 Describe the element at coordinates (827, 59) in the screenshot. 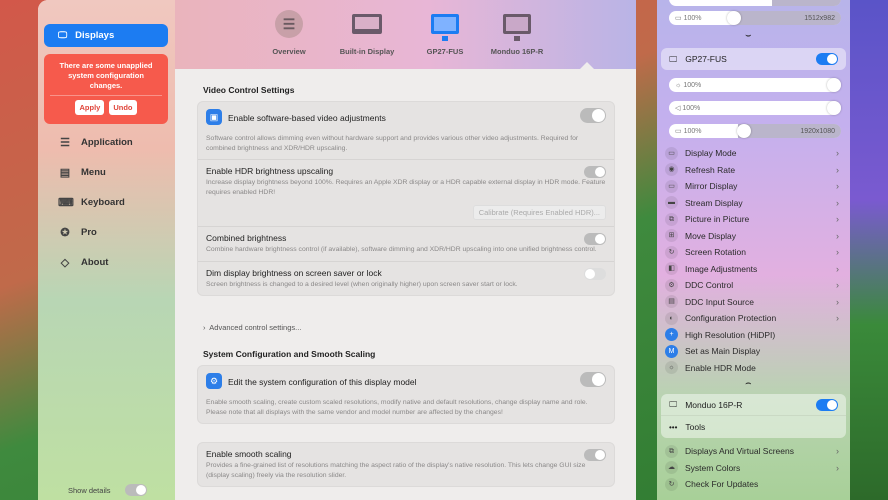

I see `gp27-toggle` at that location.